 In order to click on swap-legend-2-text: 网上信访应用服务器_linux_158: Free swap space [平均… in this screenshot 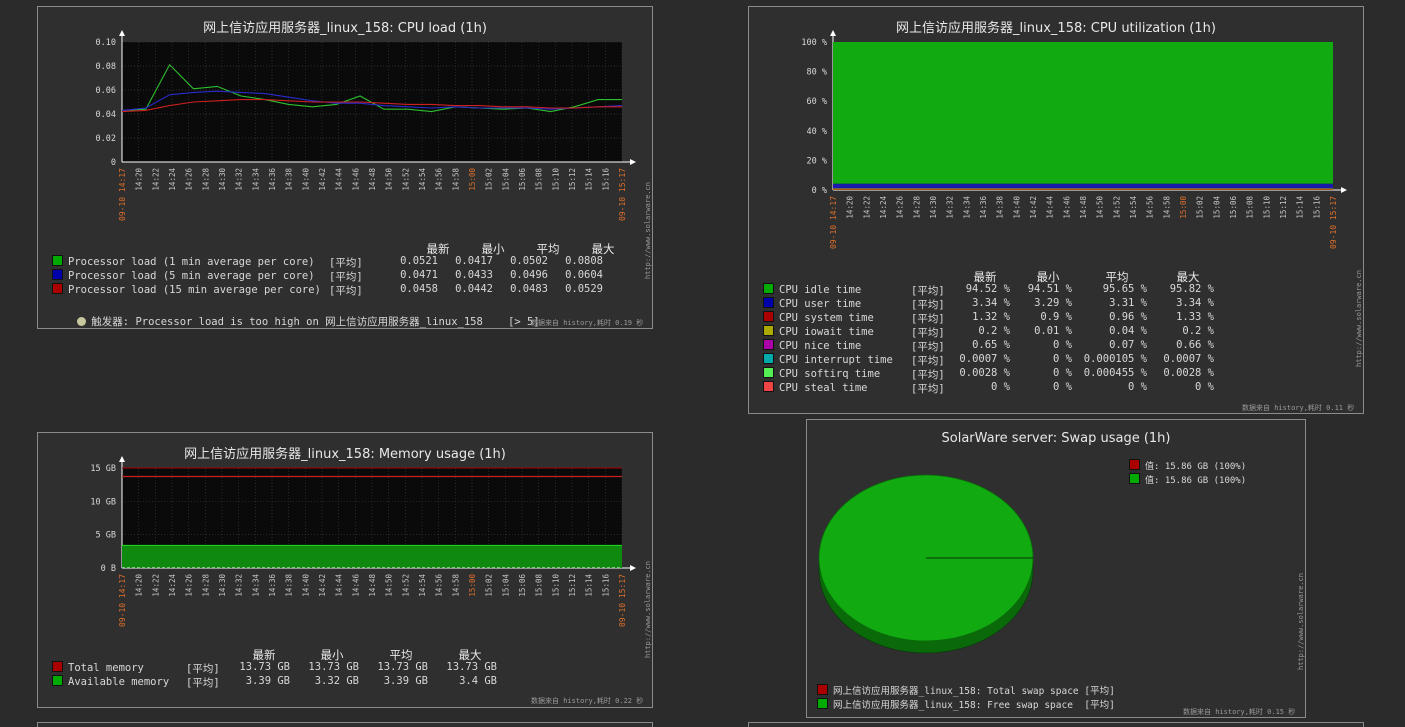, I will do `click(974, 705)`.